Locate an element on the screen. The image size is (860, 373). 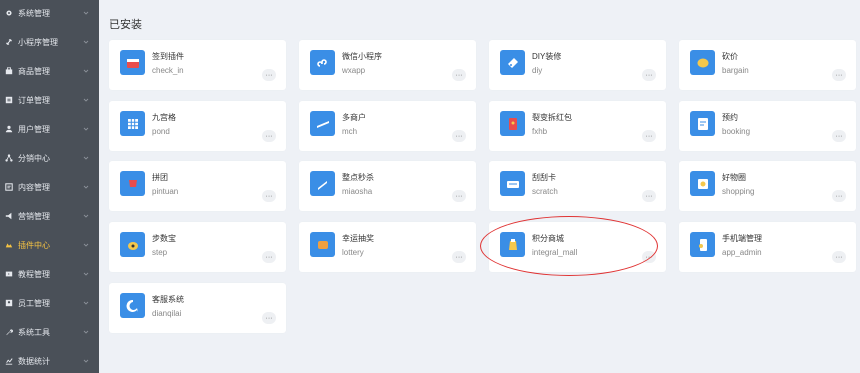
stats-icon is located at coordinates (9, 361).